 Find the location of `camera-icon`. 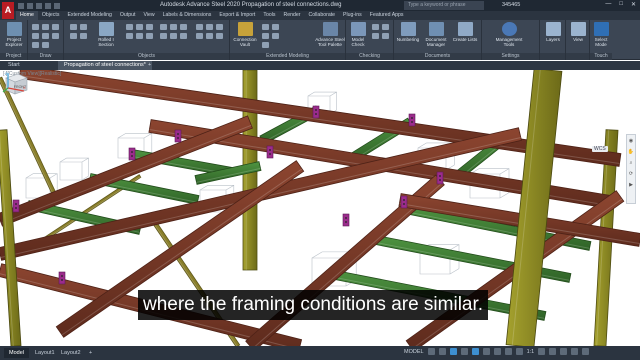

camera-icon is located at coordinates (199, 27).